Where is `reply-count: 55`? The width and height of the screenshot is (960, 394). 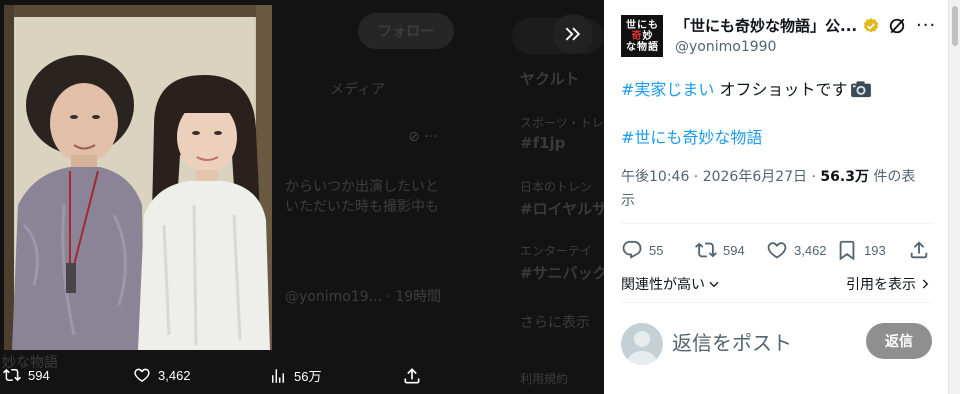 reply-count: 55 is located at coordinates (656, 250).